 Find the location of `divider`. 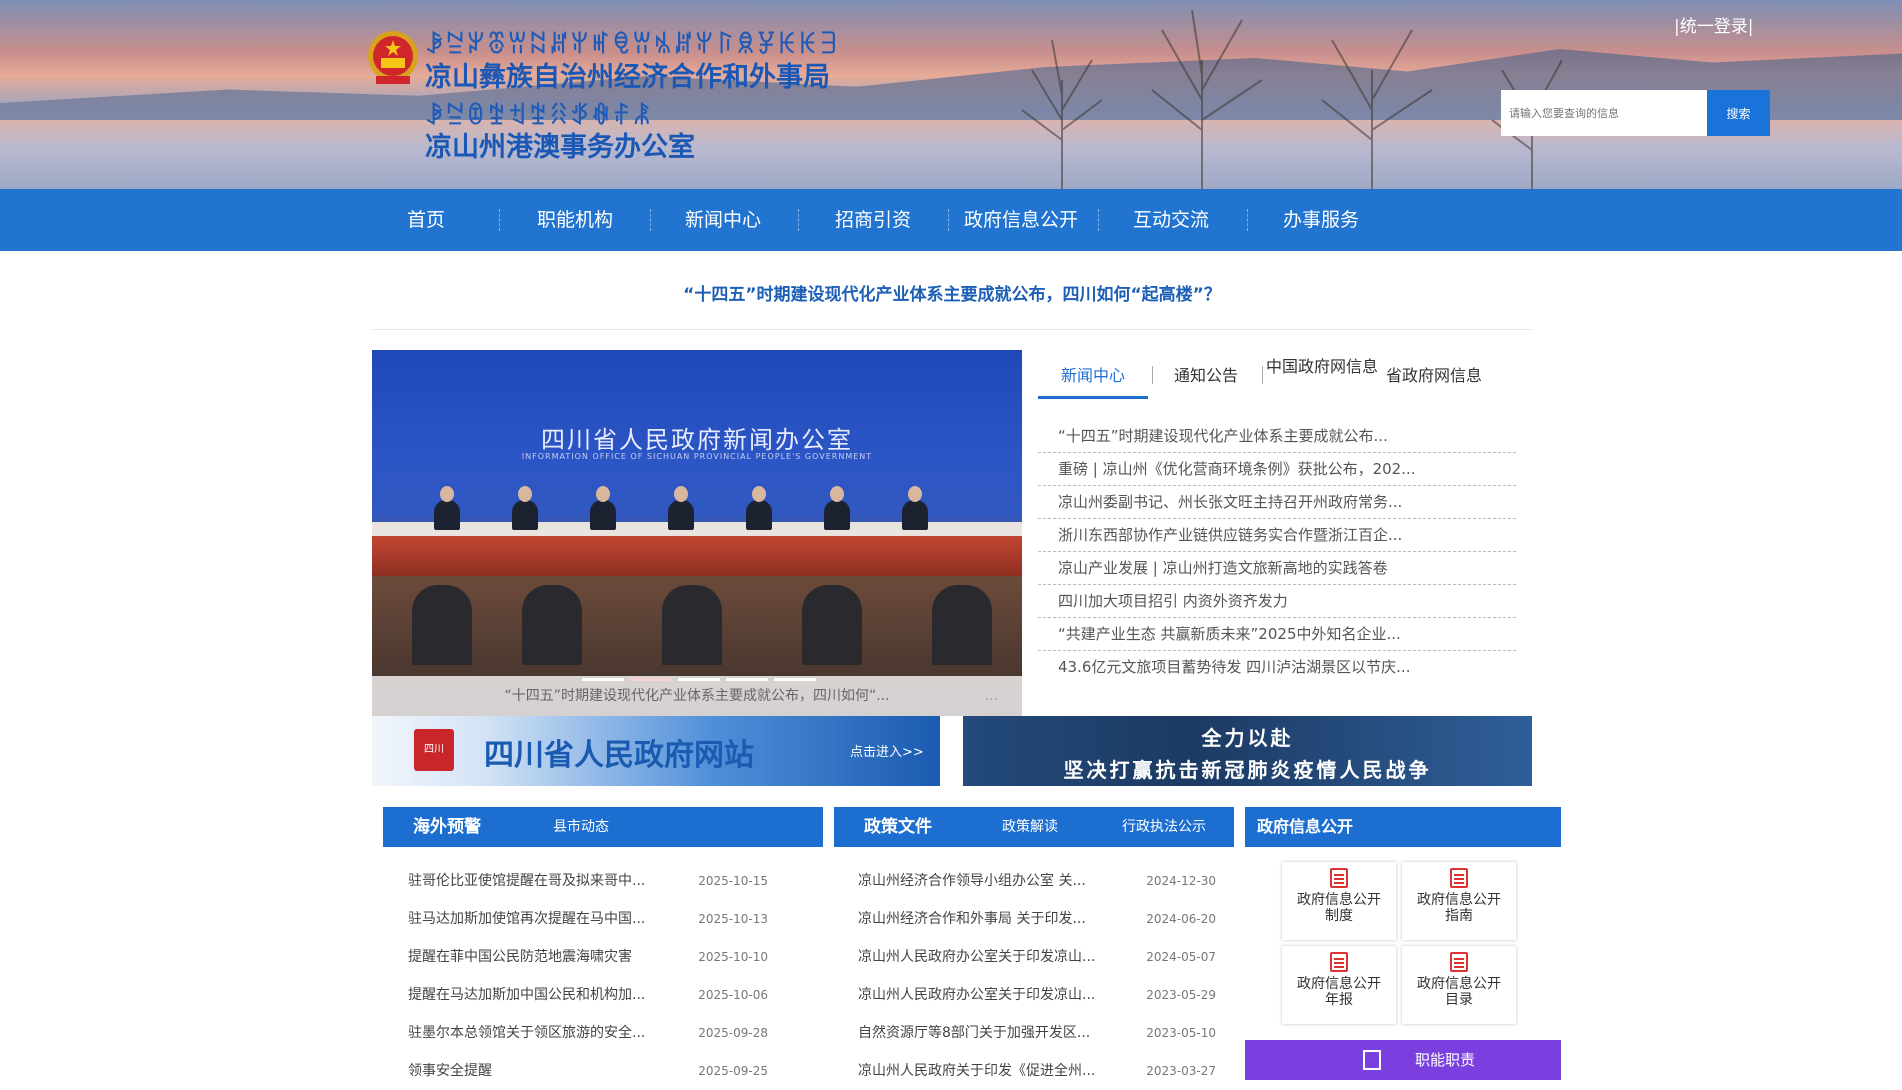

divider is located at coordinates (952, 329).